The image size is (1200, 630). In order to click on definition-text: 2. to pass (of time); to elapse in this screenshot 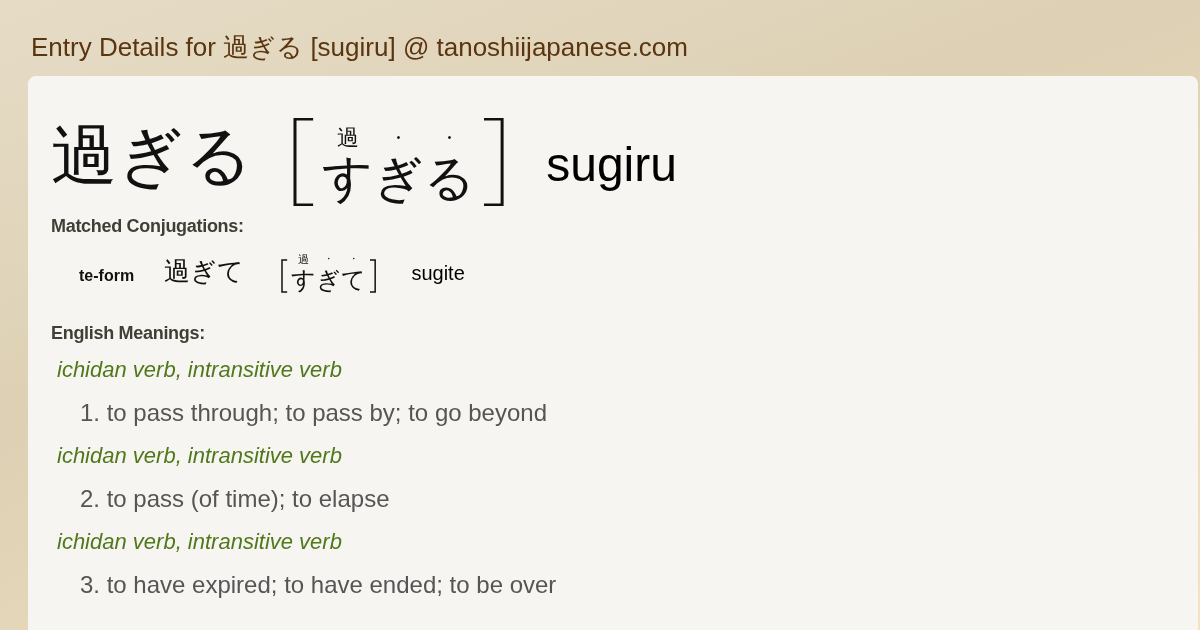, I will do `click(235, 499)`.